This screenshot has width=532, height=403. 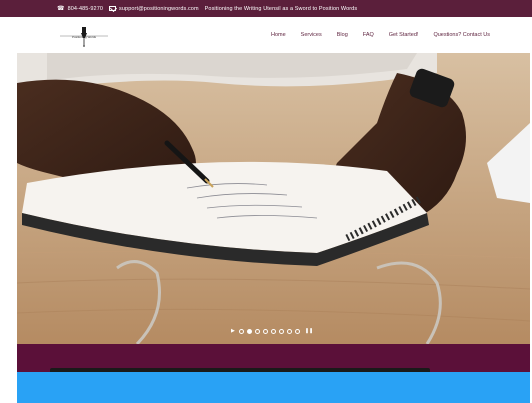 I want to click on logo-wordmark: Positioning Words, so click(x=84, y=37).